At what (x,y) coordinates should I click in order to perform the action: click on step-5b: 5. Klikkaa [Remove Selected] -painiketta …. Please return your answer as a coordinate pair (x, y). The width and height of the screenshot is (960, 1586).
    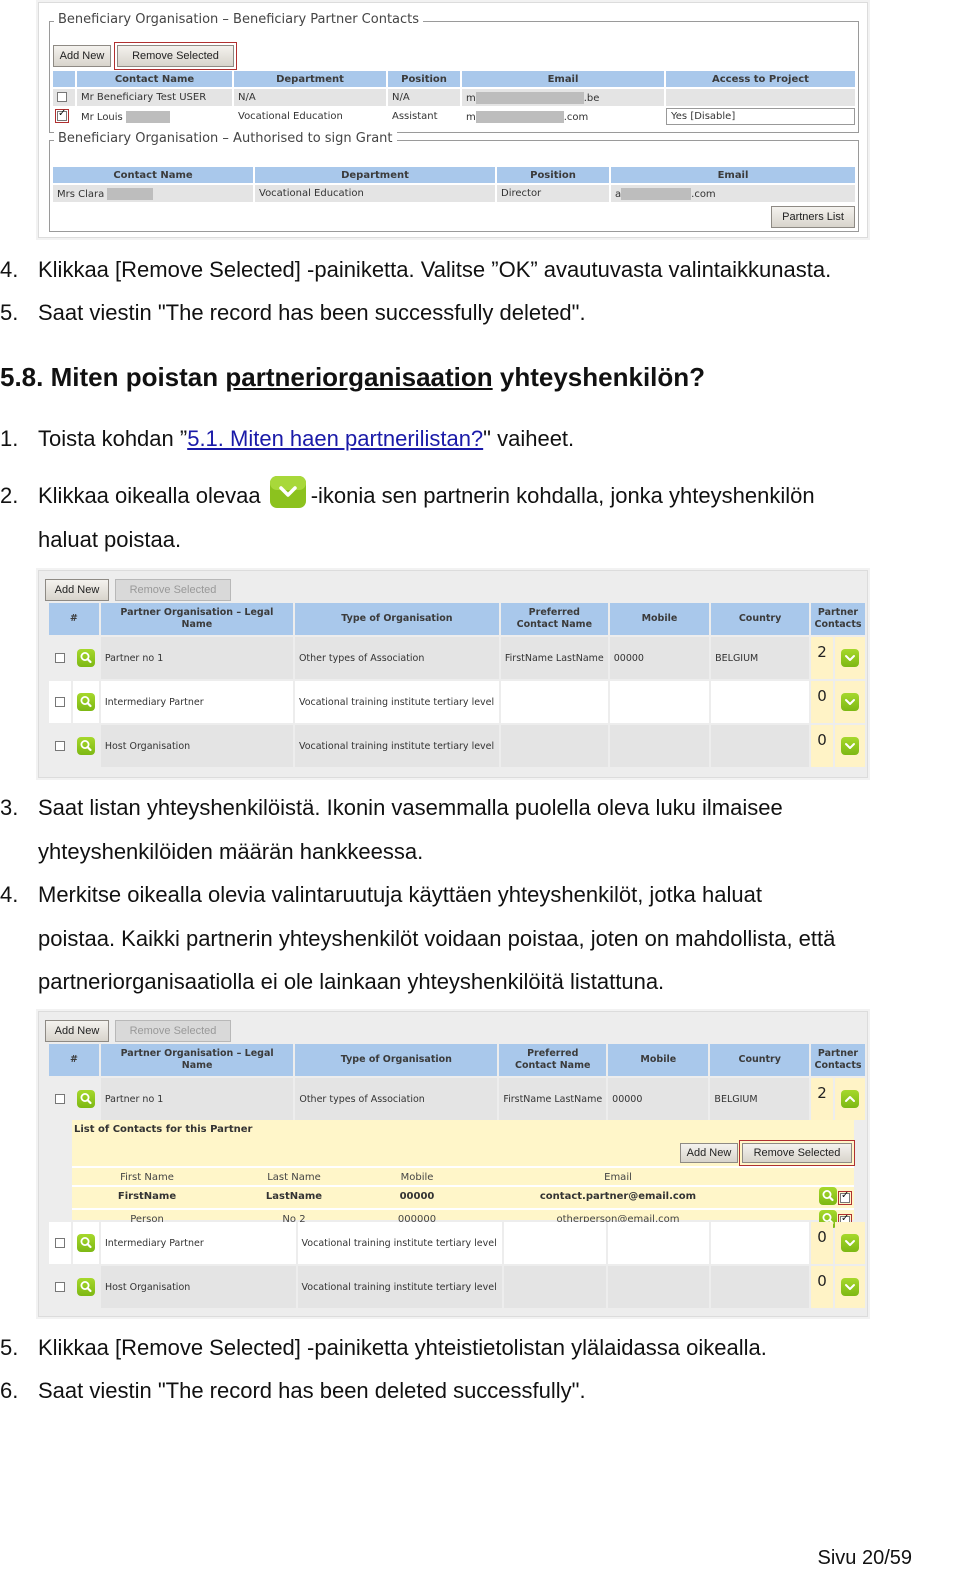
    Looking at the image, I should click on (383, 1347).